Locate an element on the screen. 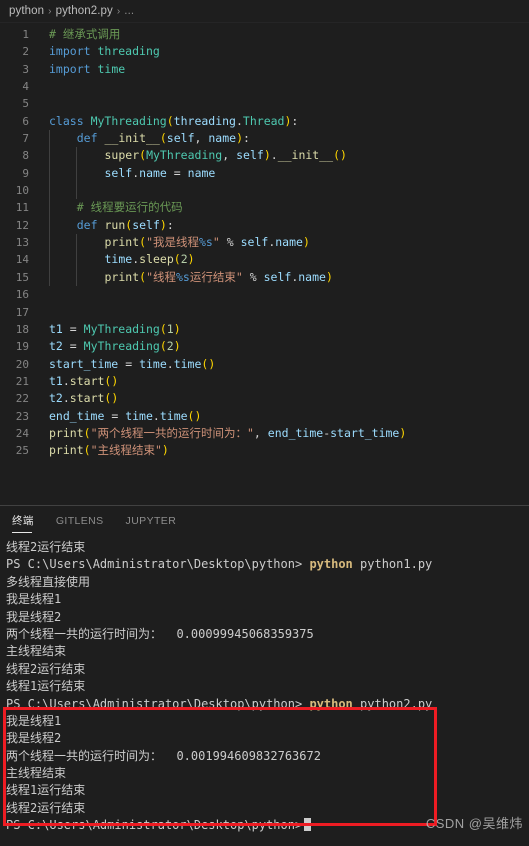 This screenshot has height=846, width=529. terminal-cursor is located at coordinates (308, 825).